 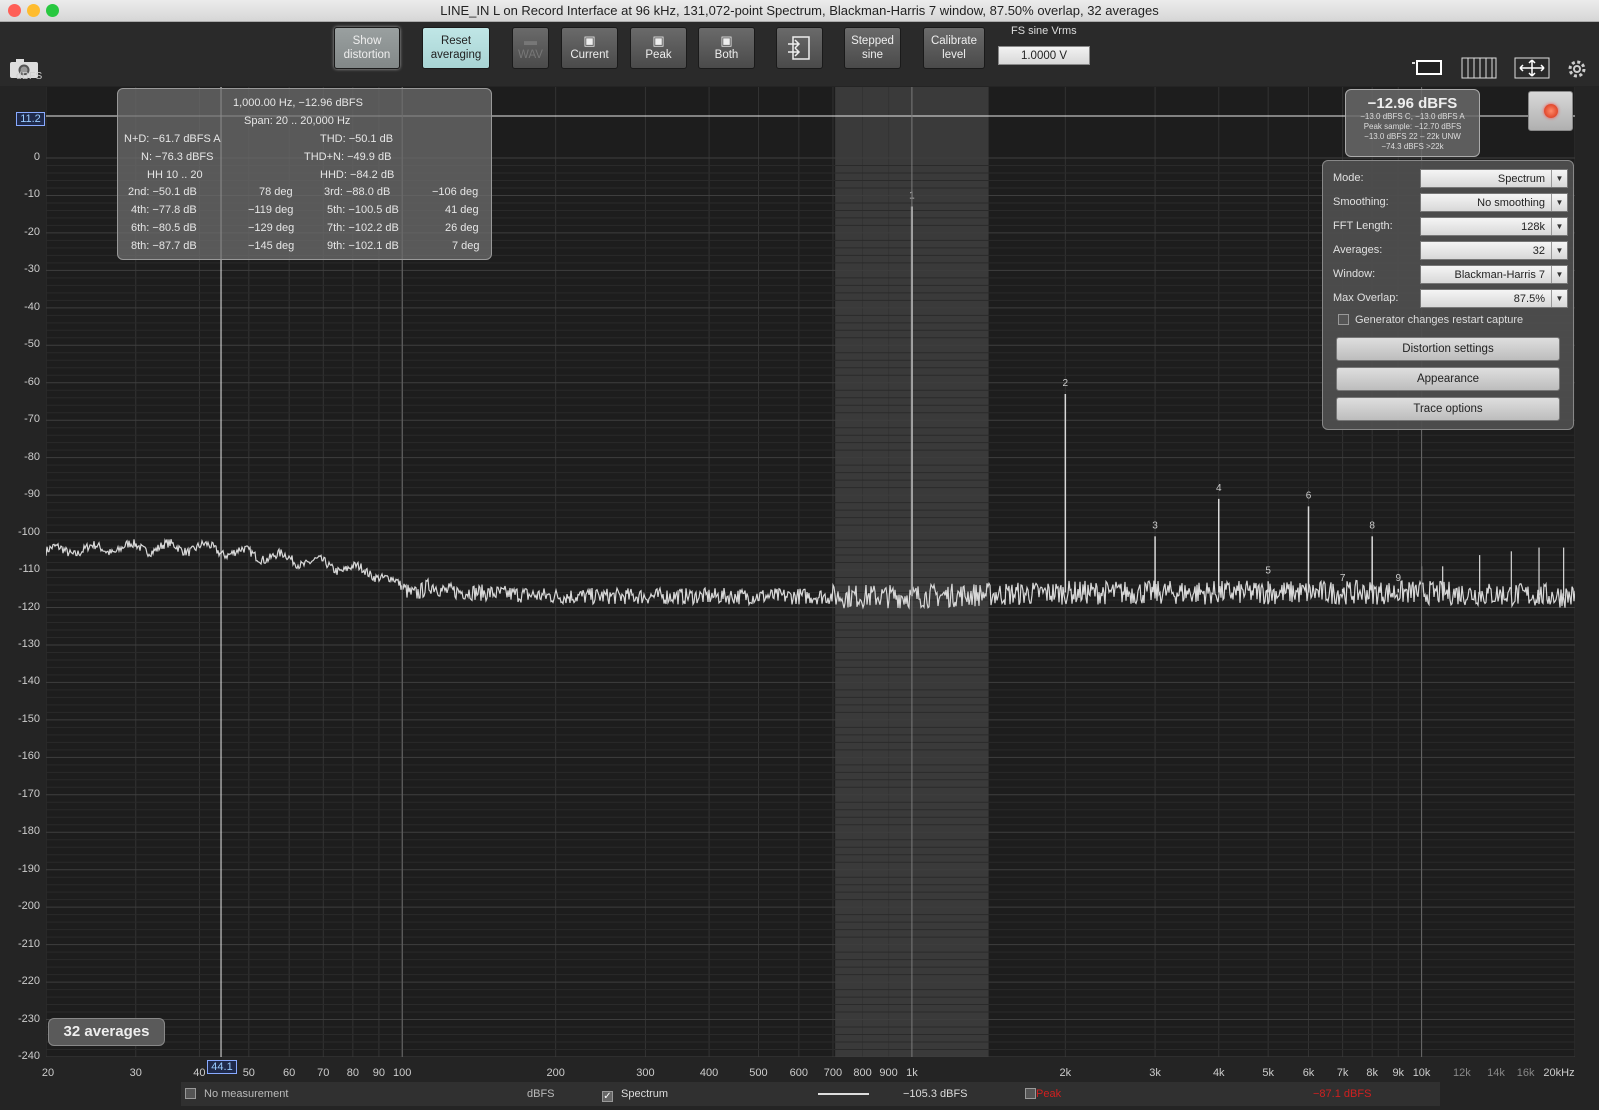 I want to click on dist-h2-phase: 78 deg, so click(x=276, y=192).